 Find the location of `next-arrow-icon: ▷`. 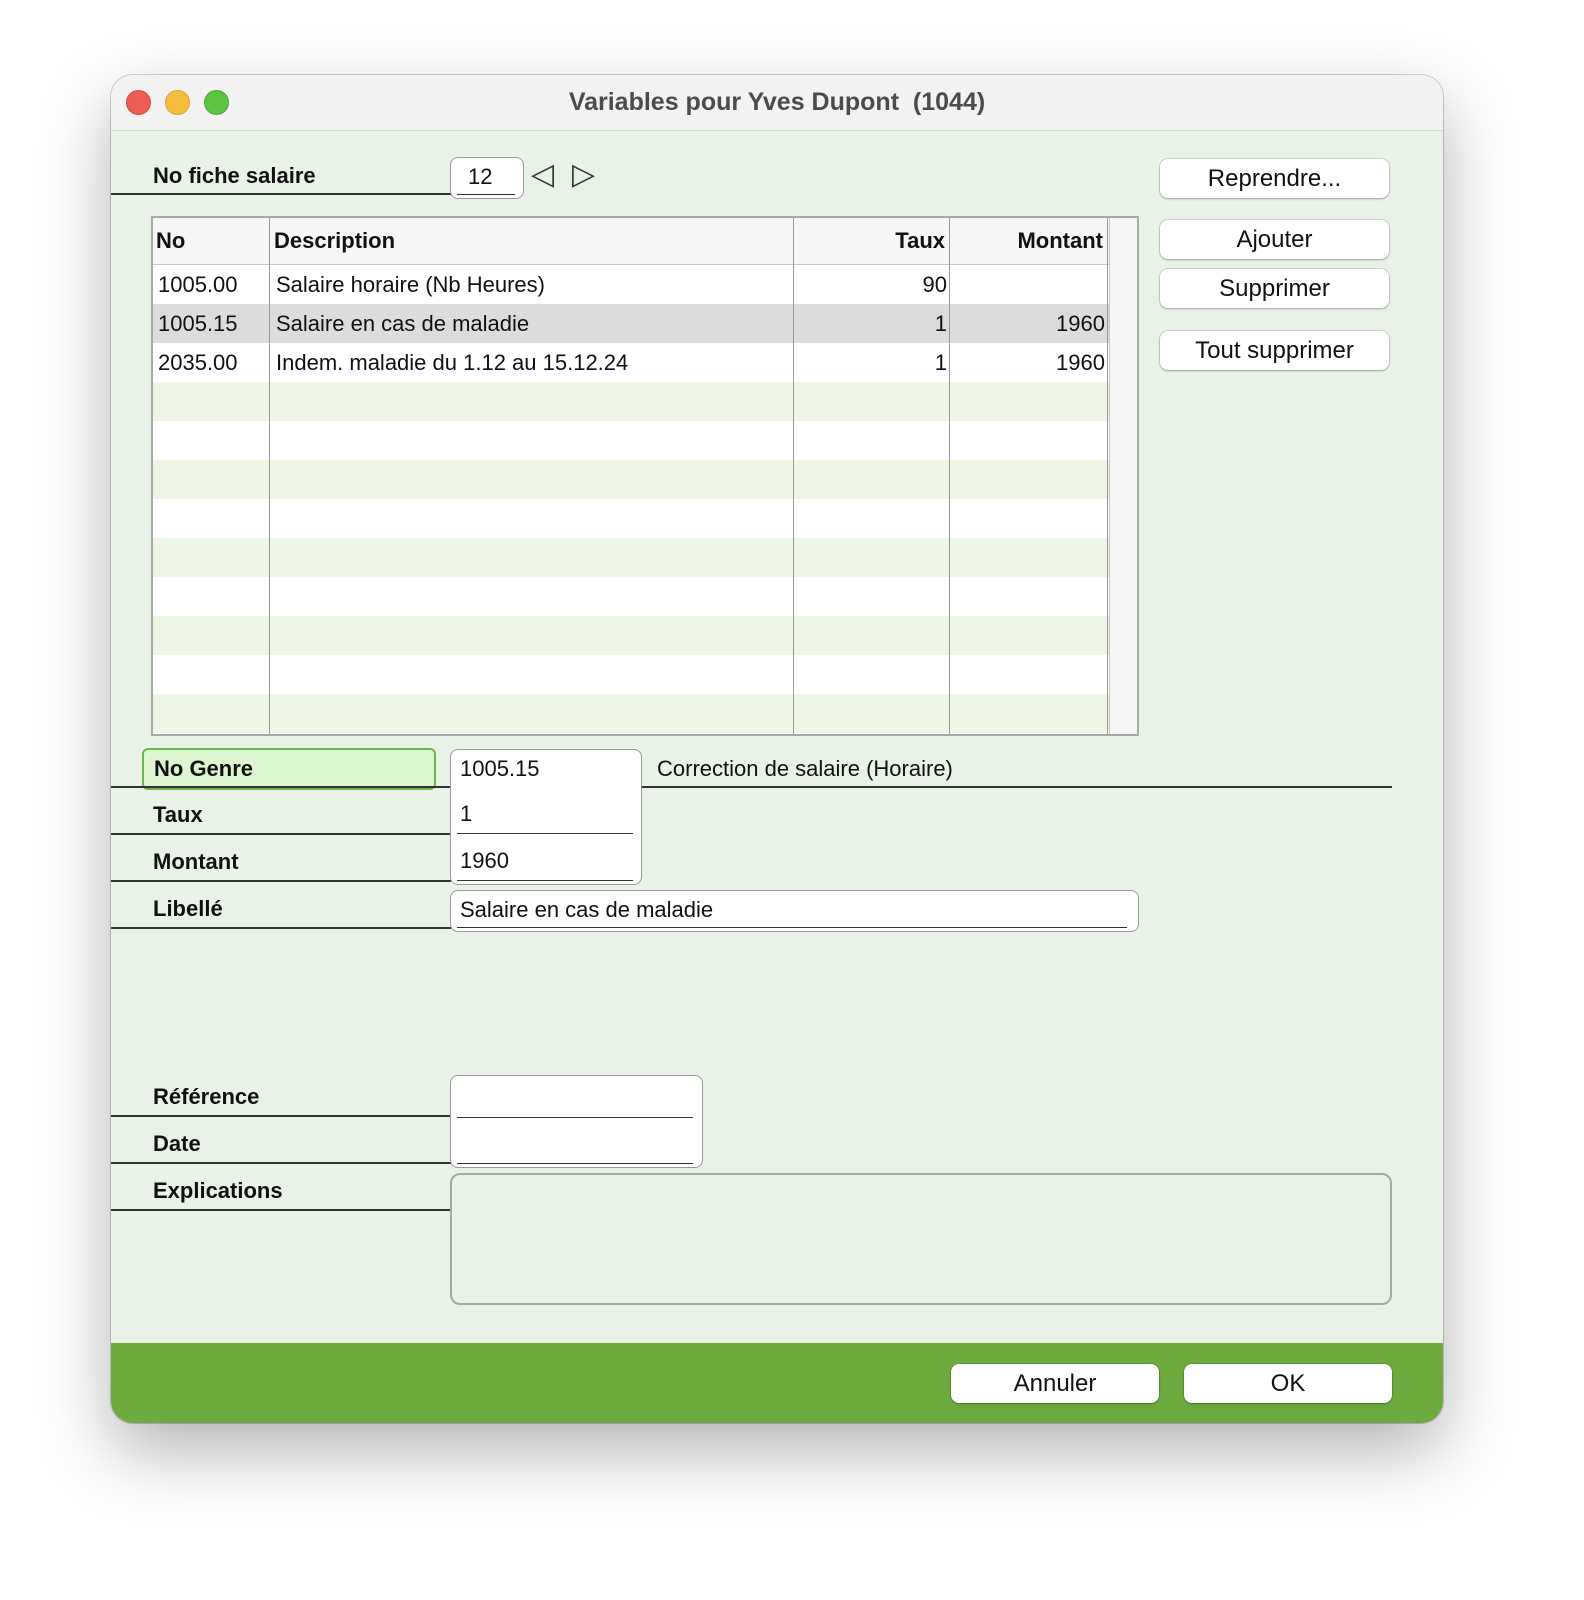

next-arrow-icon: ▷ is located at coordinates (583, 175).